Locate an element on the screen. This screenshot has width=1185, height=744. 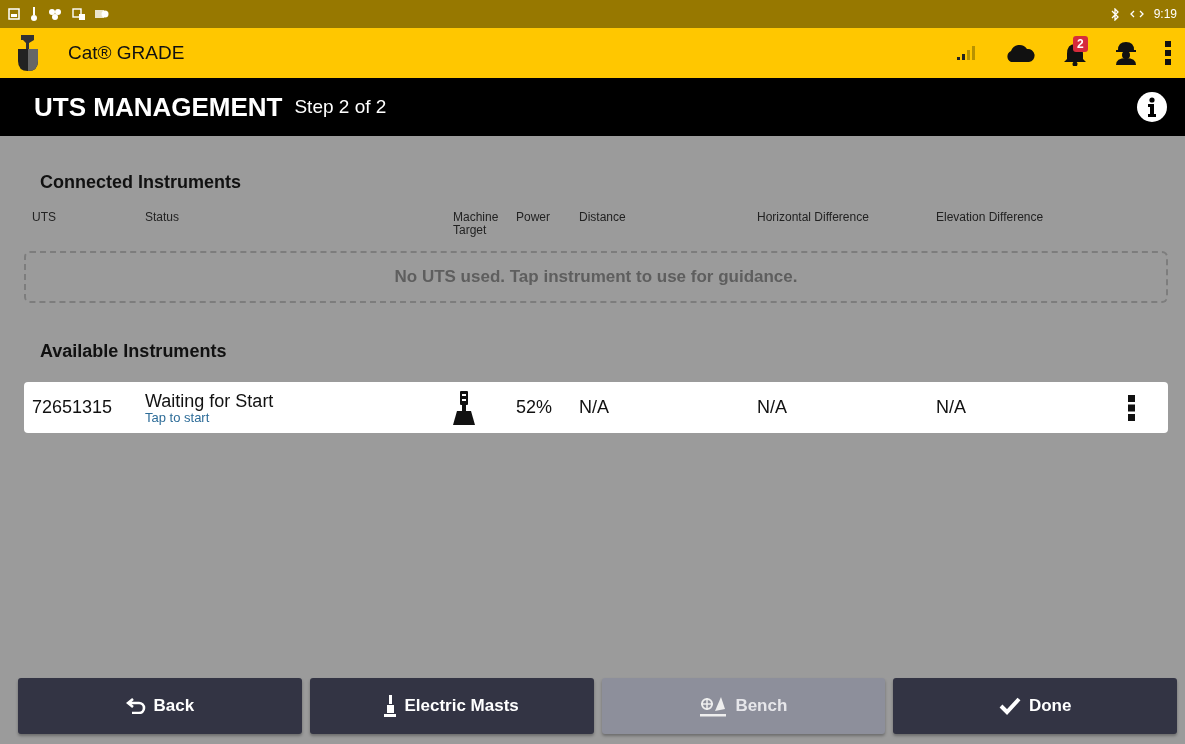
shovel-logo-icon is located at coordinates (28, 53).